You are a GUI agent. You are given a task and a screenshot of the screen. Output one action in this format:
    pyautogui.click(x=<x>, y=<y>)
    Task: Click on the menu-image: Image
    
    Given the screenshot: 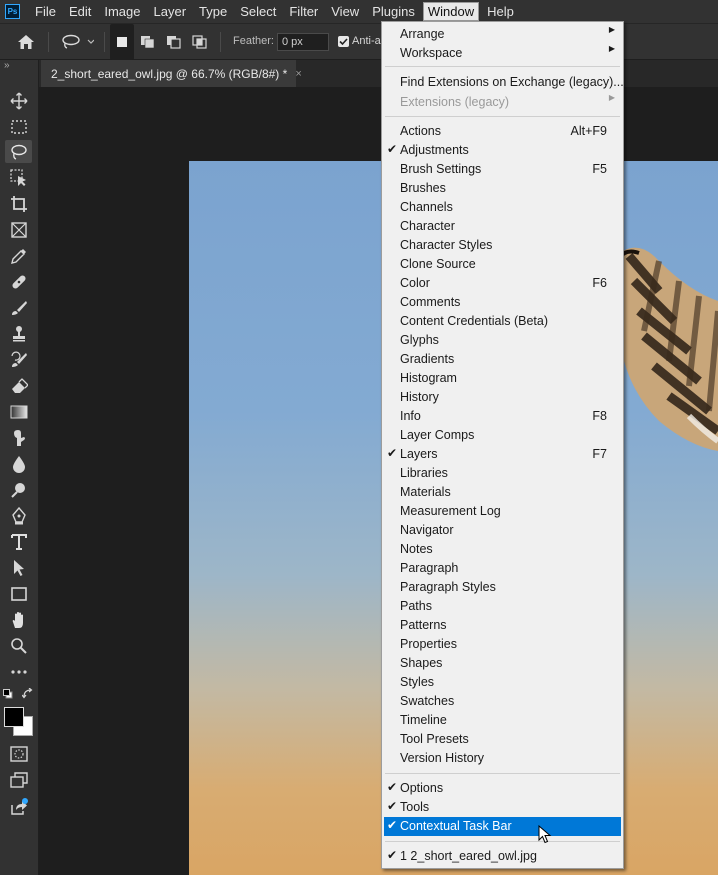 What is the action you would take?
    pyautogui.click(x=122, y=11)
    